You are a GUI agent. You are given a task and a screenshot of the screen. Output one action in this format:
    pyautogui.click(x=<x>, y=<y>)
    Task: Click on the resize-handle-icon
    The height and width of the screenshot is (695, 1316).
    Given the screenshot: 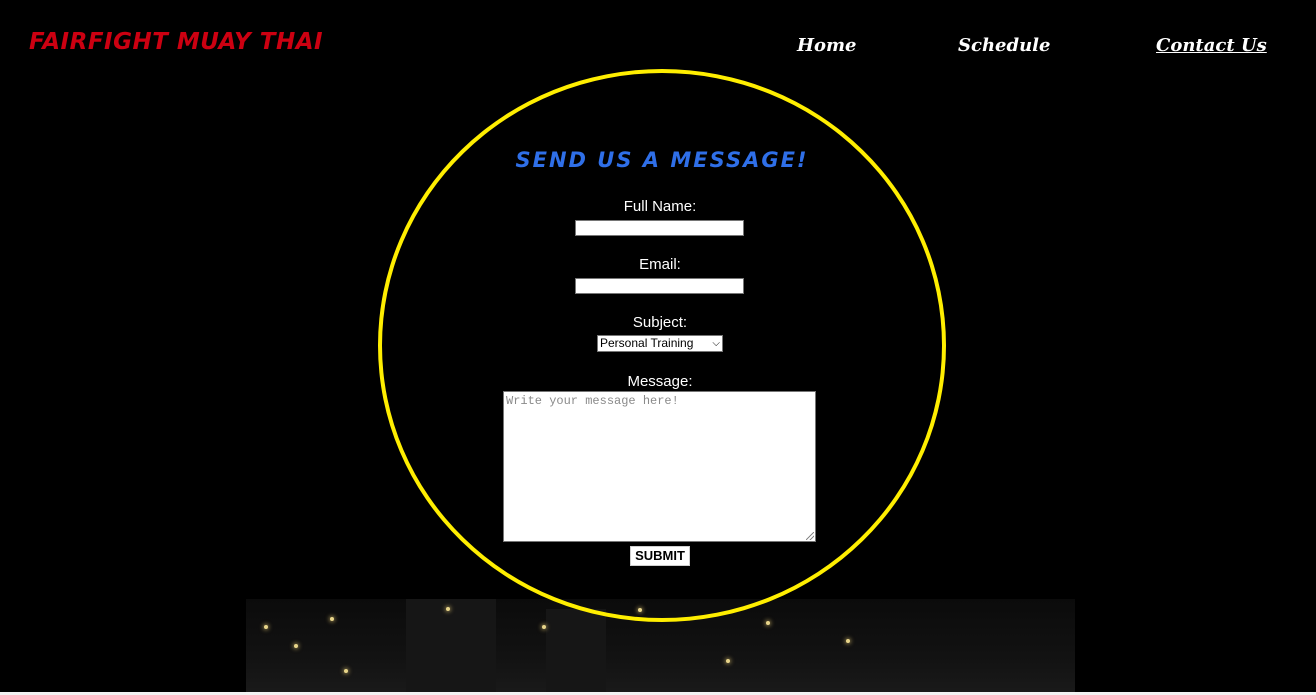 What is the action you would take?
    pyautogui.click(x=810, y=536)
    